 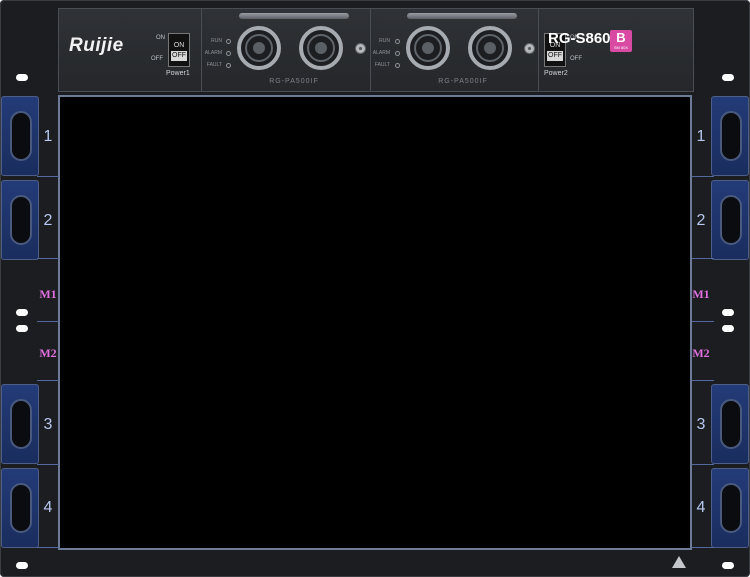 What do you see at coordinates (48, 353) in the screenshot?
I see `left-slot-m2-label: M2` at bounding box center [48, 353].